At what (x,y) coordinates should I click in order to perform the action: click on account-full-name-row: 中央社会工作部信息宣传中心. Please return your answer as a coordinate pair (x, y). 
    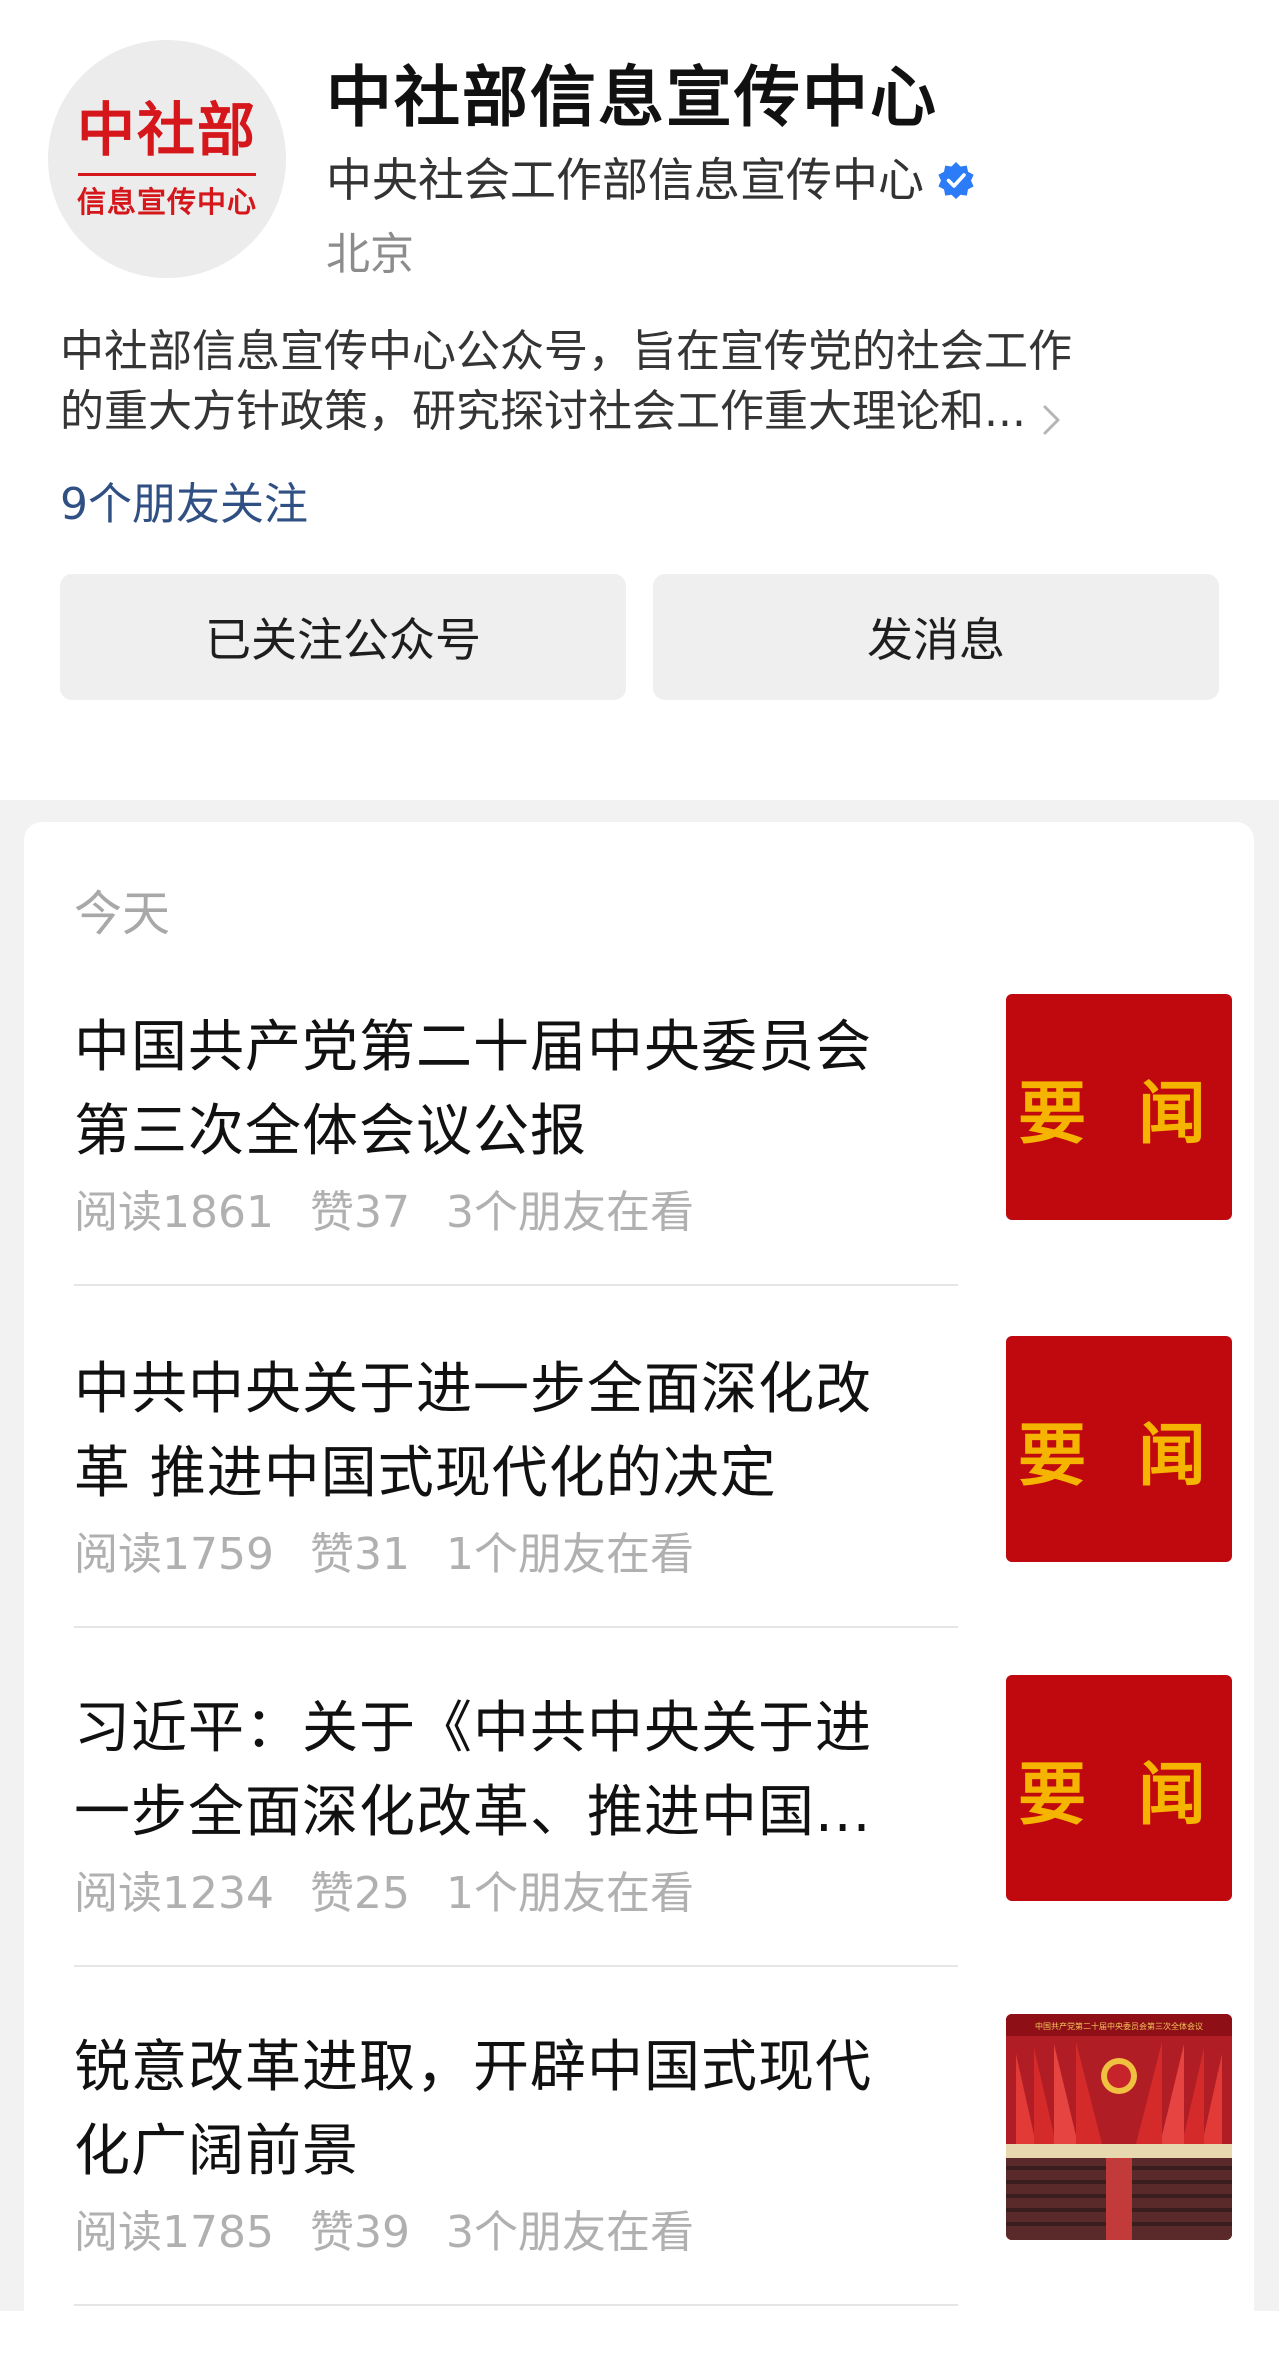
    Looking at the image, I should click on (651, 177).